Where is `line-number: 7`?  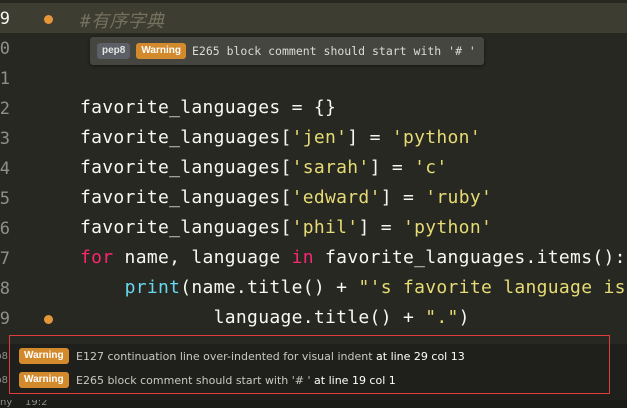 line-number: 7 is located at coordinates (5, 259).